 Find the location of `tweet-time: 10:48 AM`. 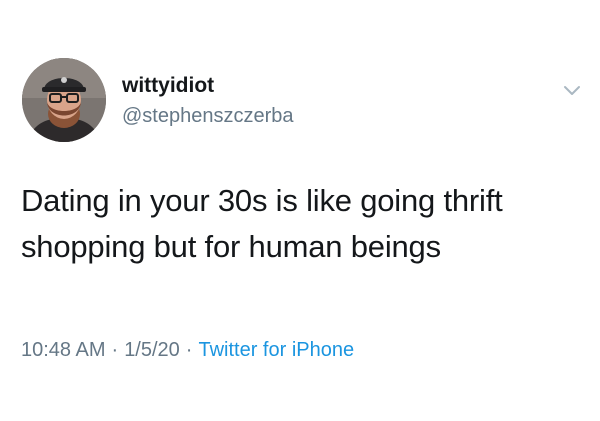

tweet-time: 10:48 AM is located at coordinates (63, 350).